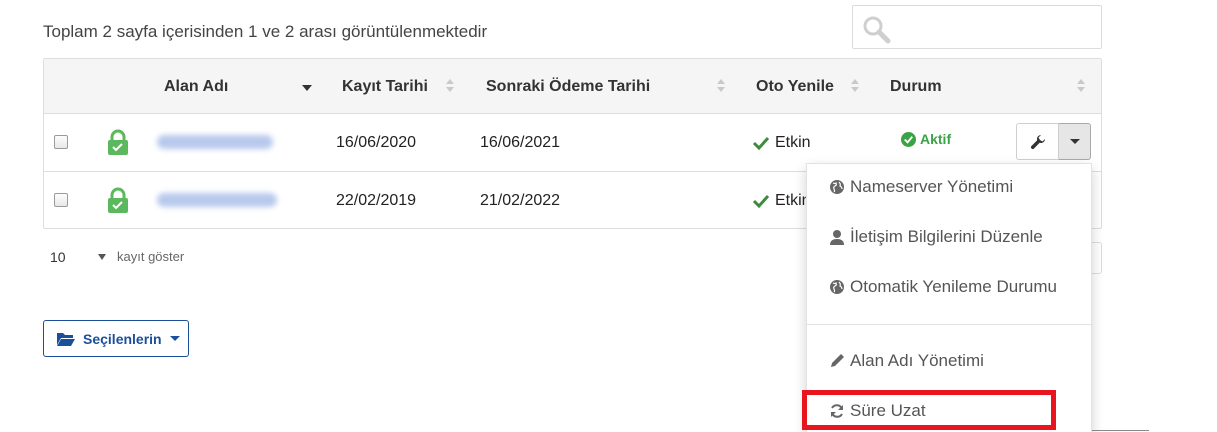 Image resolution: width=1217 pixels, height=432 pixels. What do you see at coordinates (877, 30) in the screenshot?
I see `search-icon` at bounding box center [877, 30].